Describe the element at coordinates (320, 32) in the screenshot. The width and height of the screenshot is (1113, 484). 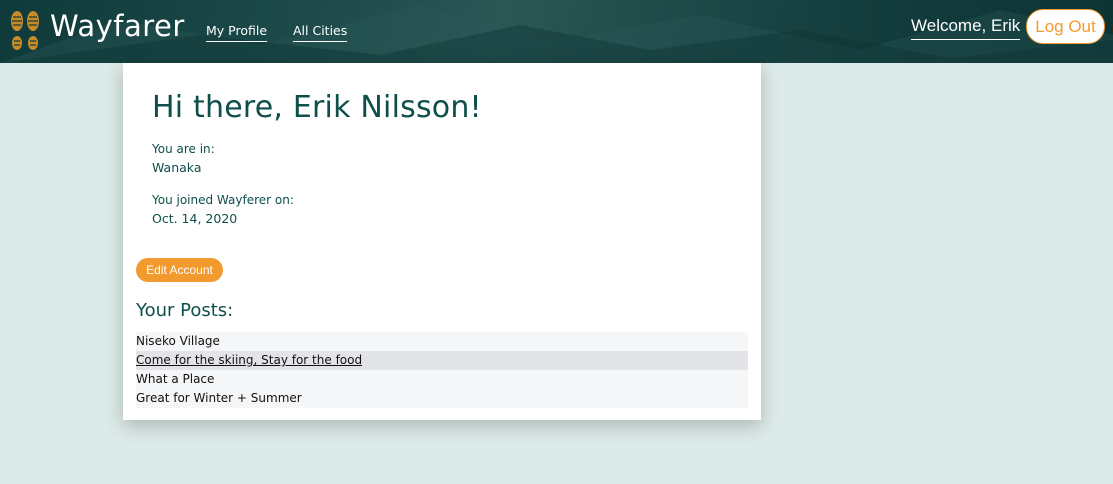
I see `nav-all-cities: All Cities` at that location.